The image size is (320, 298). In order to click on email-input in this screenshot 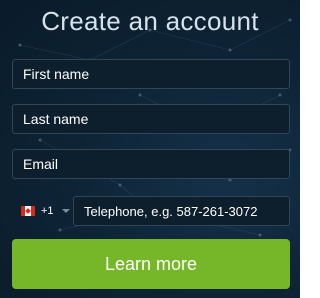, I will do `click(151, 164)`.